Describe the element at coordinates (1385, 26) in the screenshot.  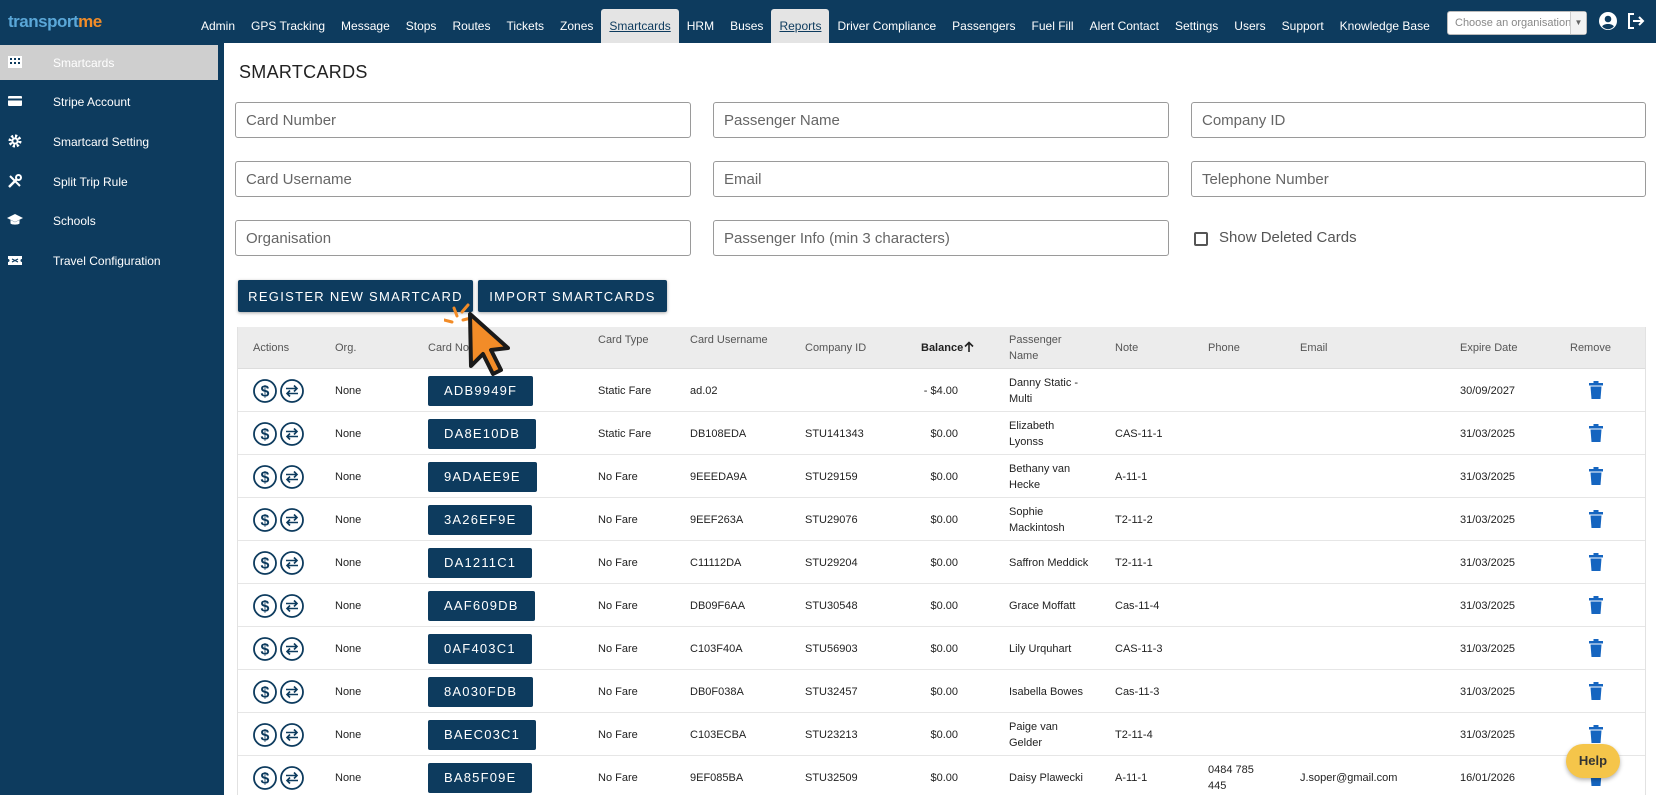
I see `nav-item-knowledge-base: Knowledge Base` at that location.